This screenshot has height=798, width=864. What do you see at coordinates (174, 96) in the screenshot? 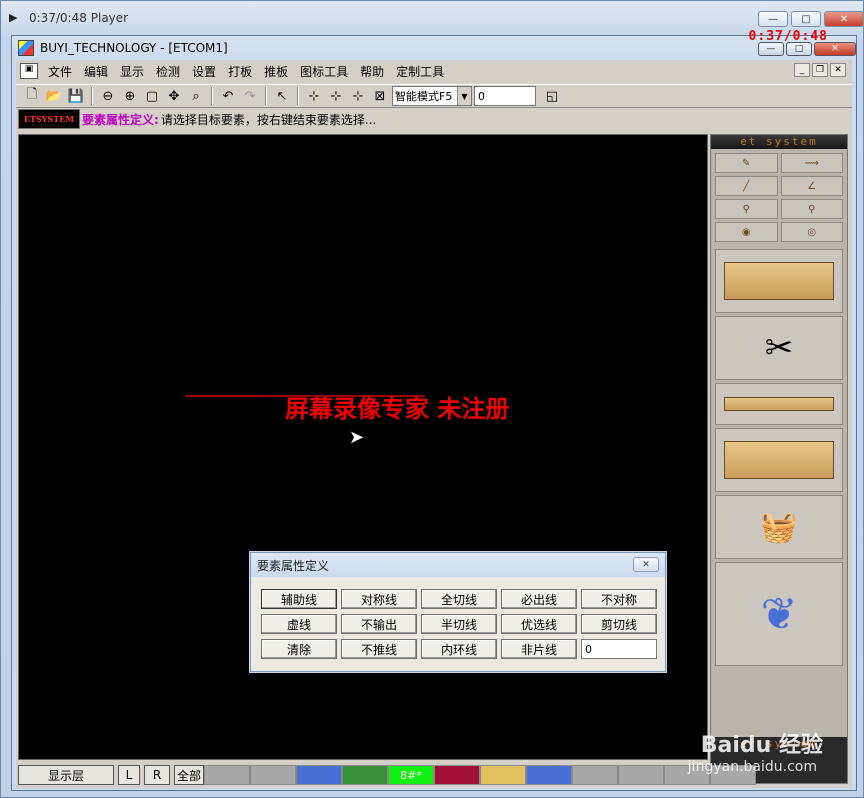
I see `pan-icon: ✥` at bounding box center [174, 96].